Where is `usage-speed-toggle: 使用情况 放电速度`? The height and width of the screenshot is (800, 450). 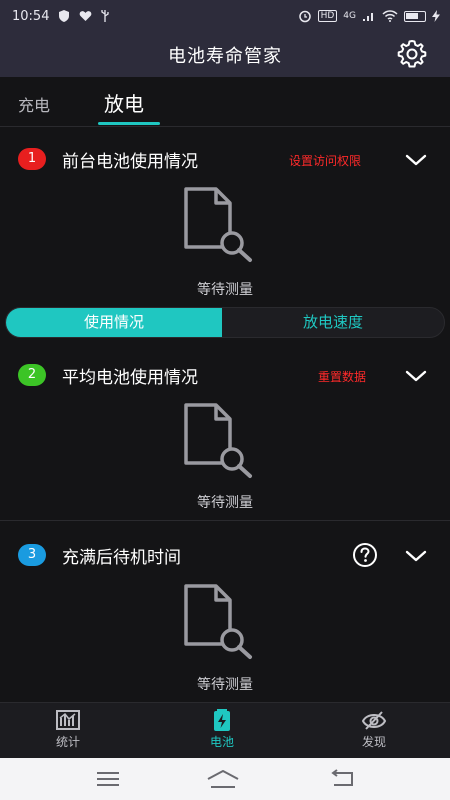
usage-speed-toggle: 使用情况 放电速度 is located at coordinates (225, 322).